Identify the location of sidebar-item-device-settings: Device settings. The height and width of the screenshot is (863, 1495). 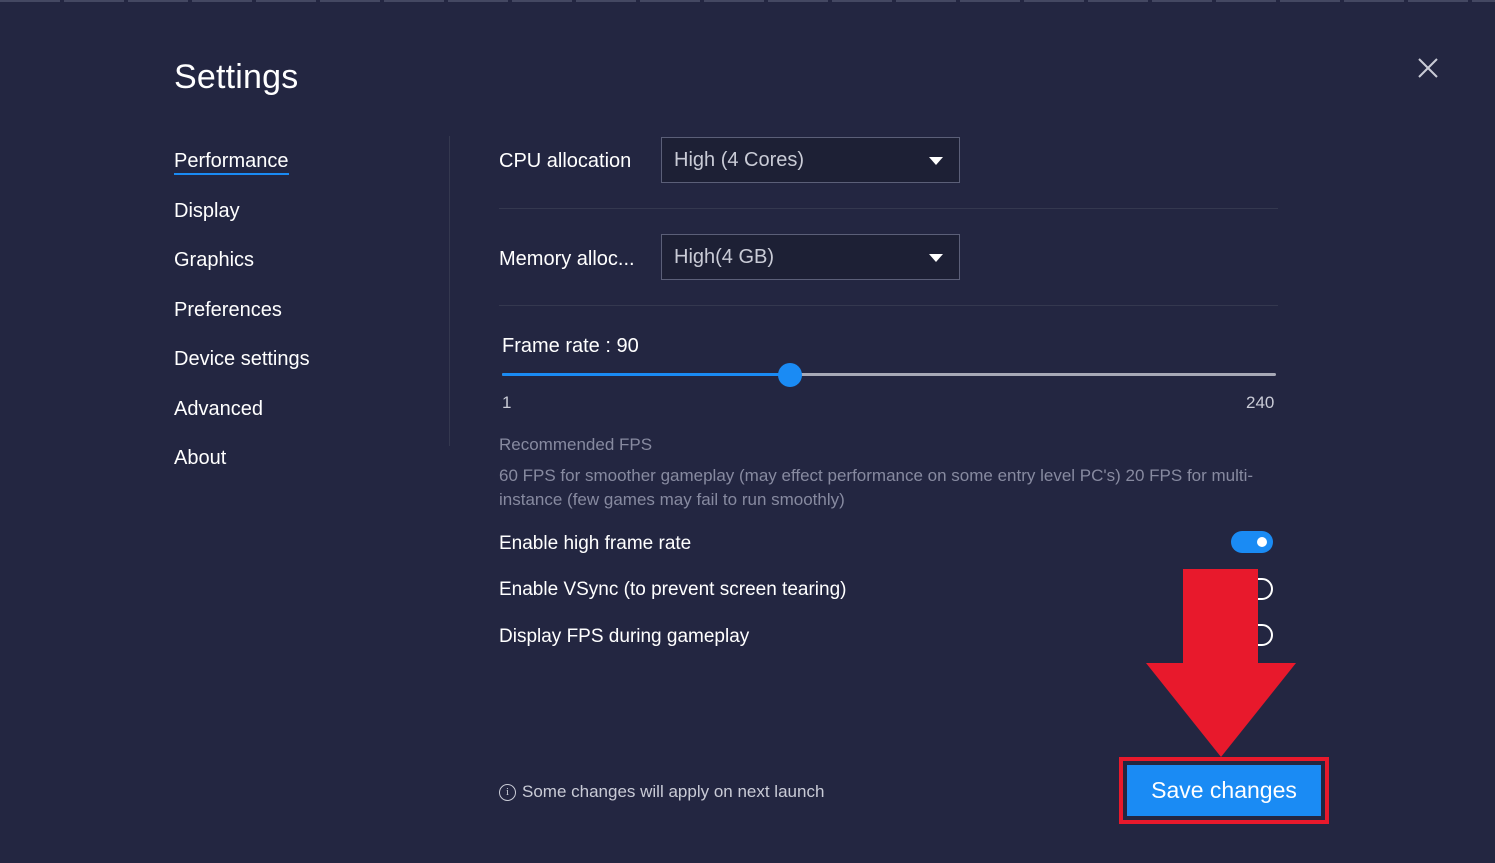
(242, 369).